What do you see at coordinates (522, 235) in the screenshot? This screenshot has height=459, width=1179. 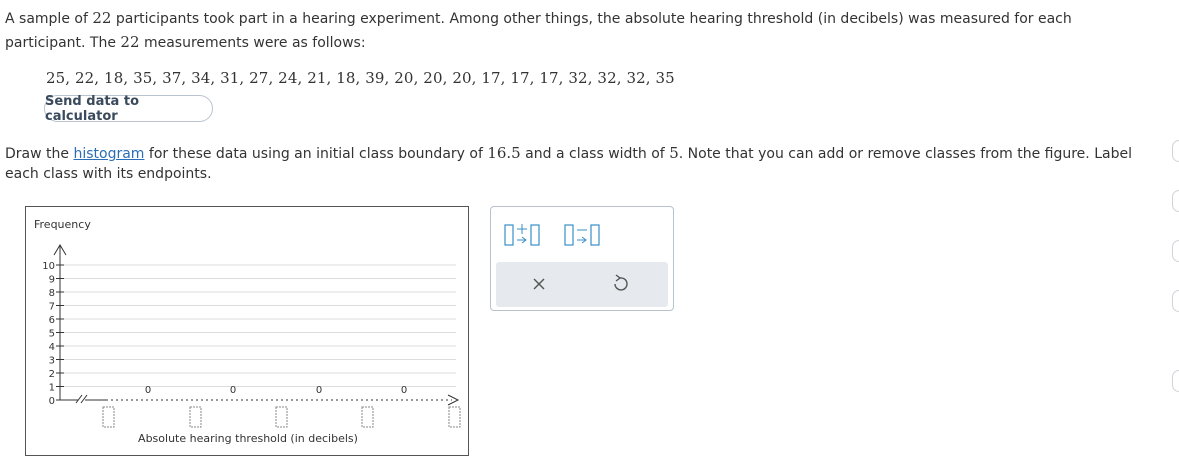 I see `add-class-icon` at bounding box center [522, 235].